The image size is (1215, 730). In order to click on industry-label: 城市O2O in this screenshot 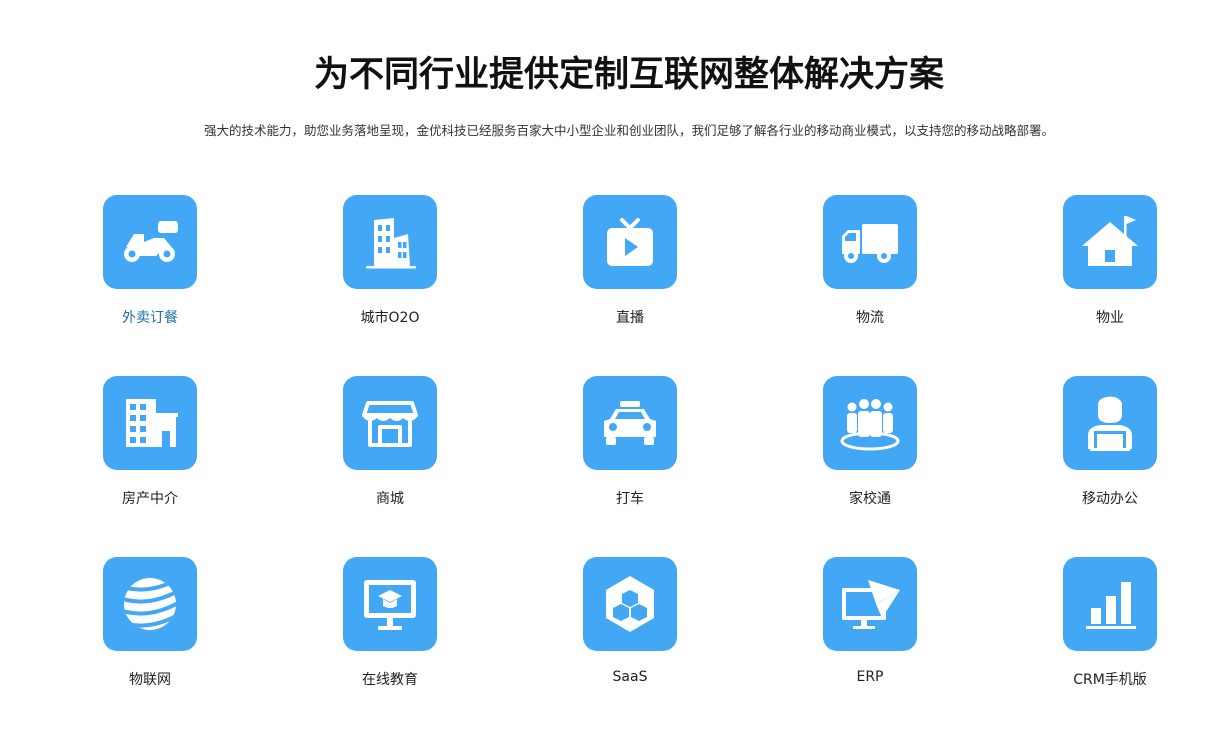, I will do `click(390, 318)`.